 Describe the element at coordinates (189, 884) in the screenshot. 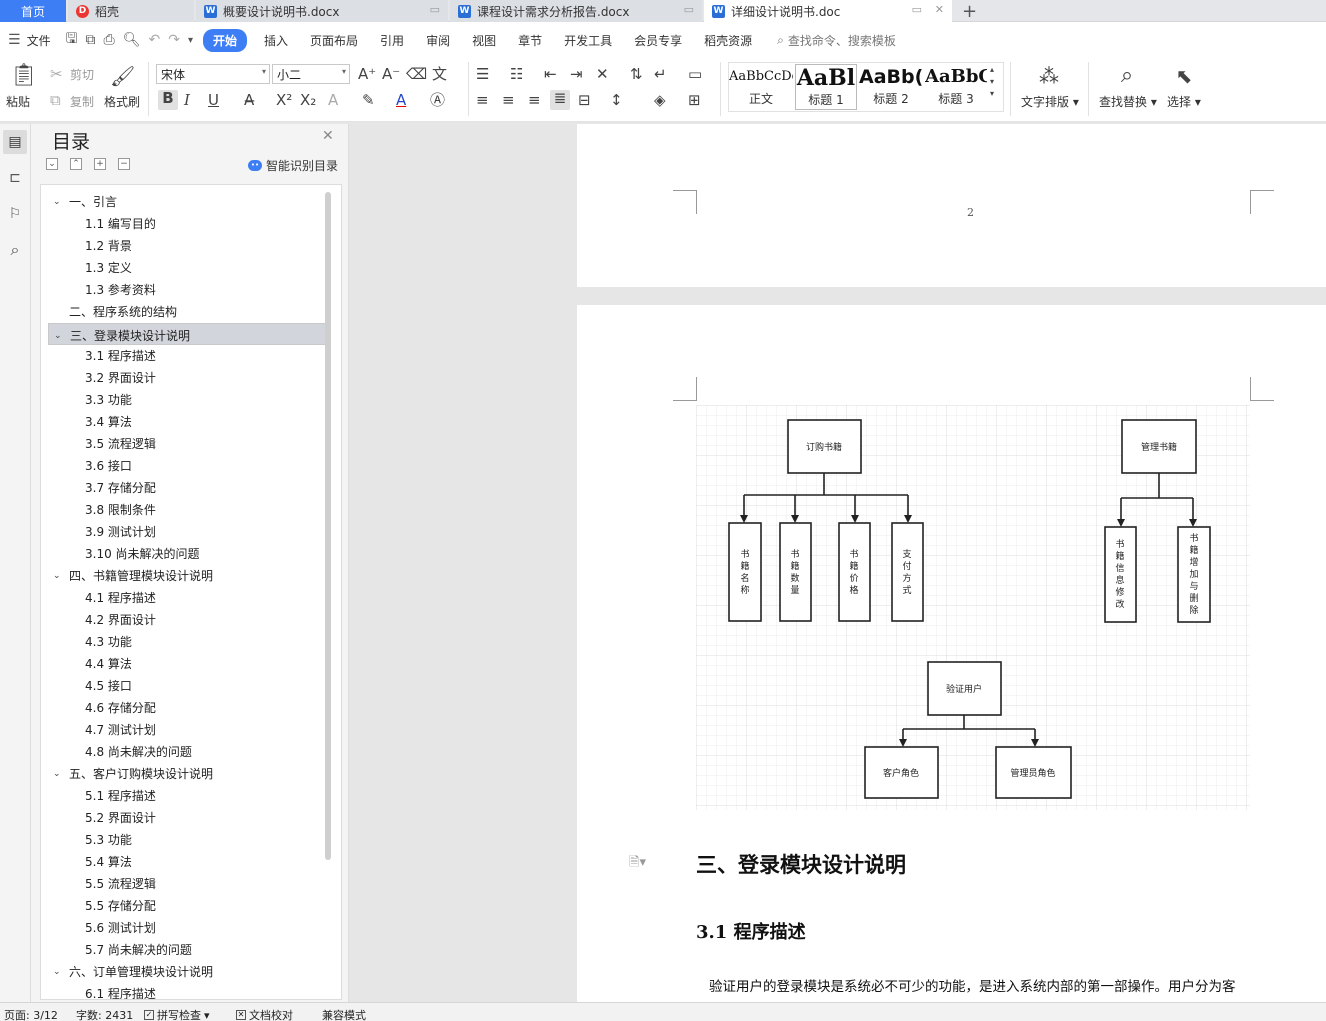

I see `toc-item: 5.5 流程逻辑` at that location.